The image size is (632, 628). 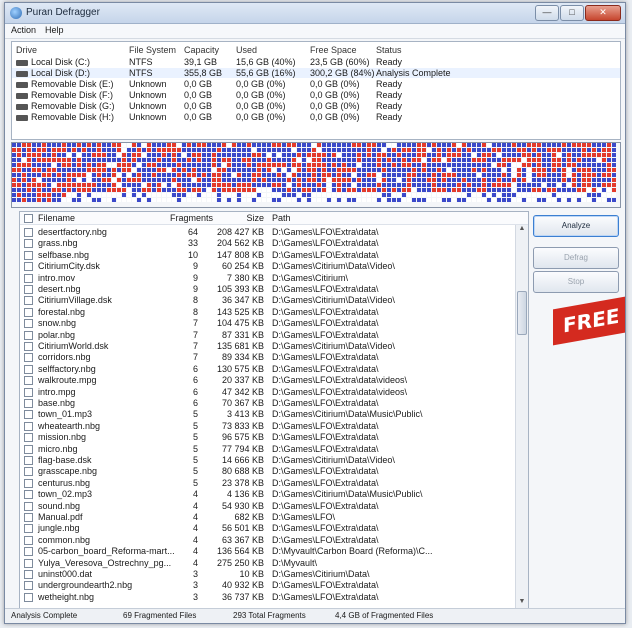 I want to click on menu-help: Help, so click(x=54, y=30).